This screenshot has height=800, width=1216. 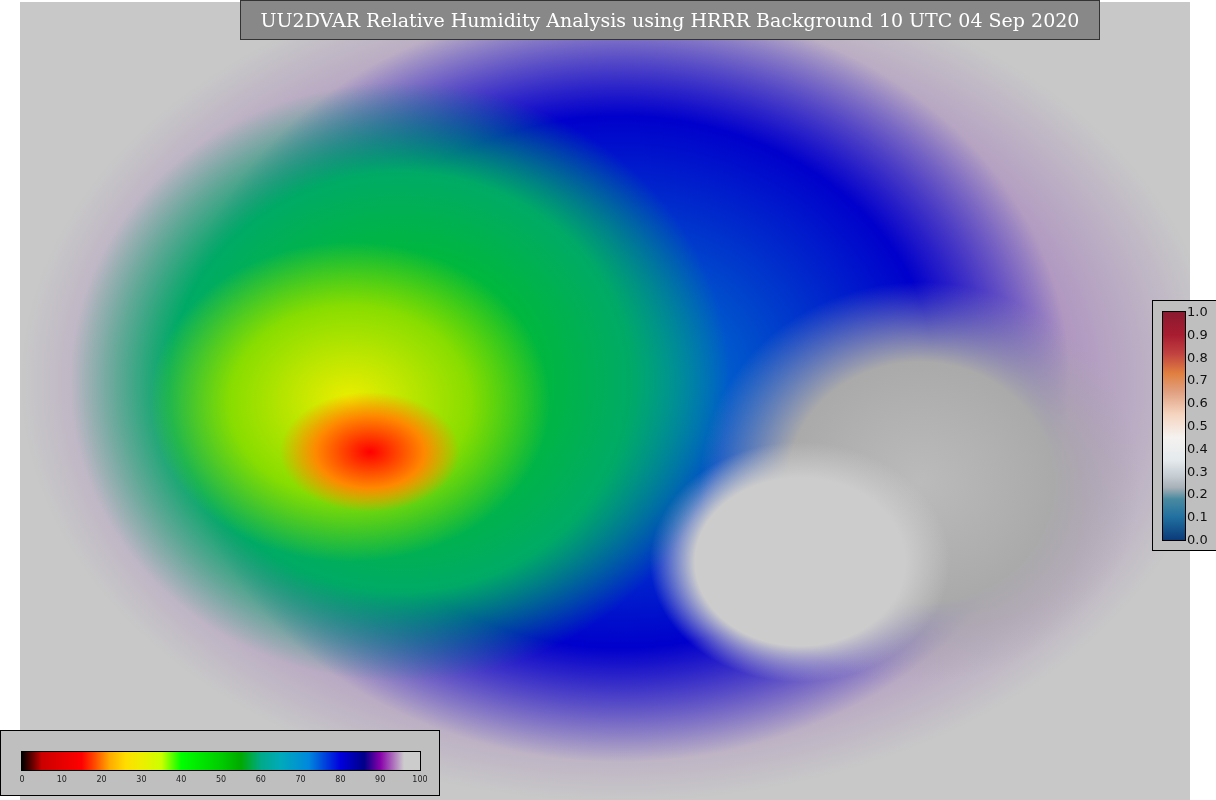 What do you see at coordinates (101, 779) in the screenshot?
I see `tick-label: 20` at bounding box center [101, 779].